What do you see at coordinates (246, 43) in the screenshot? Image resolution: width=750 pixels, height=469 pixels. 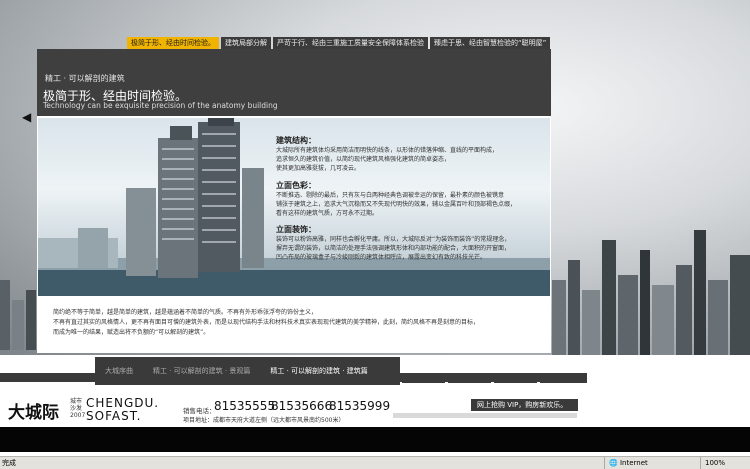 I see `tab-building-parts: 建筑局部分解` at bounding box center [246, 43].